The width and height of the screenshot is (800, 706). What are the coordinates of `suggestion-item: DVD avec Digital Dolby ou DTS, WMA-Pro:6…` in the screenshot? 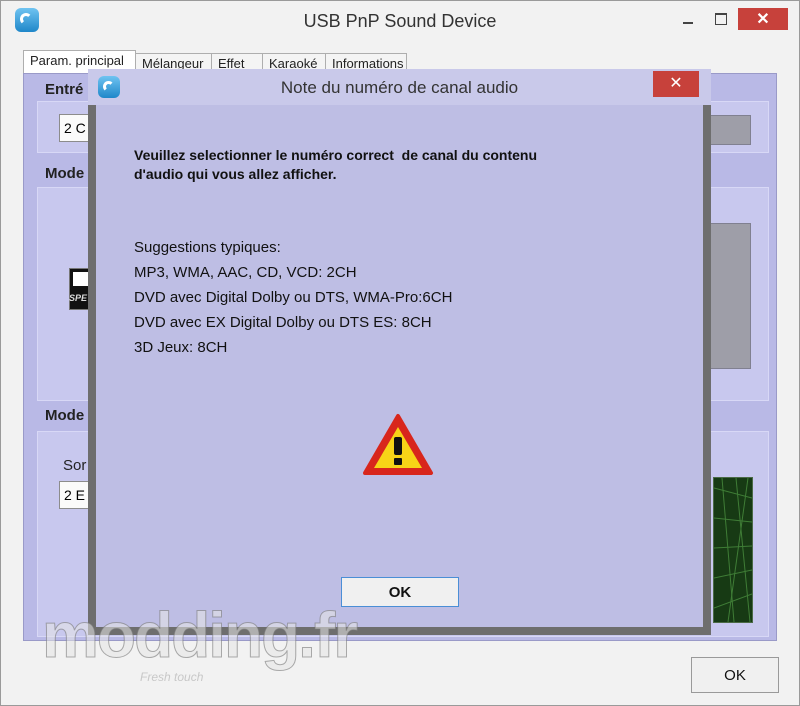 It's located at (293, 297).